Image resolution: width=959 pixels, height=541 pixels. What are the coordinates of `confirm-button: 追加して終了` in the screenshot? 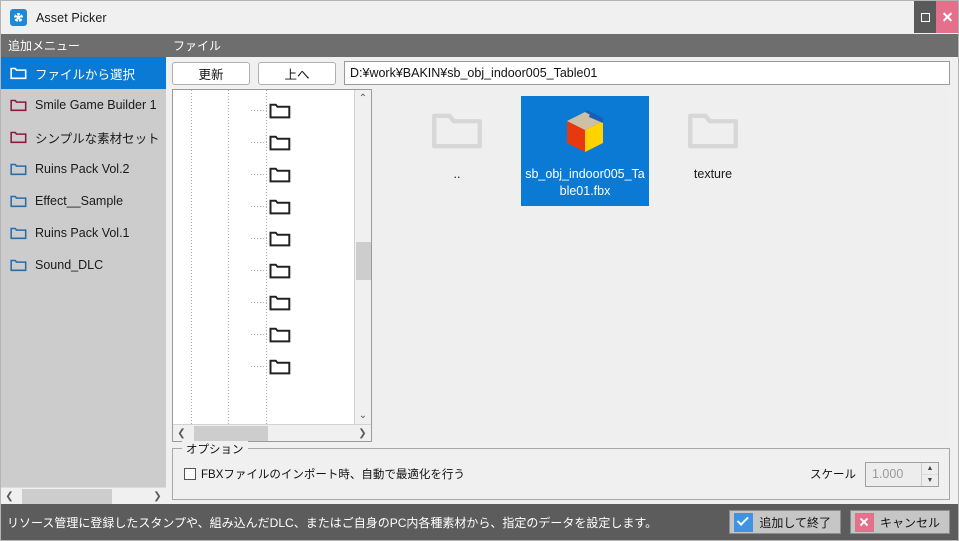 It's located at (785, 522).